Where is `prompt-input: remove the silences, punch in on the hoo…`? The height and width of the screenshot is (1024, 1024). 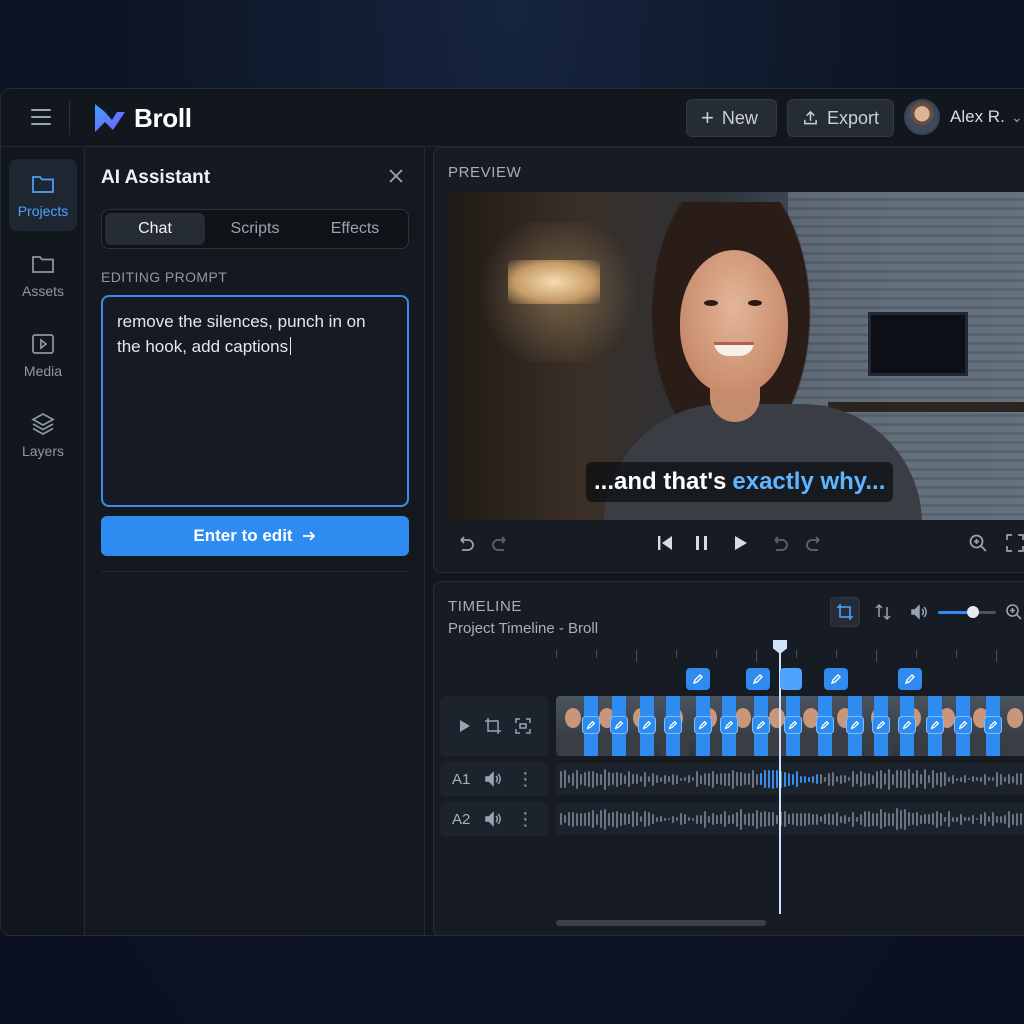 prompt-input: remove the silences, punch in on the hoo… is located at coordinates (255, 401).